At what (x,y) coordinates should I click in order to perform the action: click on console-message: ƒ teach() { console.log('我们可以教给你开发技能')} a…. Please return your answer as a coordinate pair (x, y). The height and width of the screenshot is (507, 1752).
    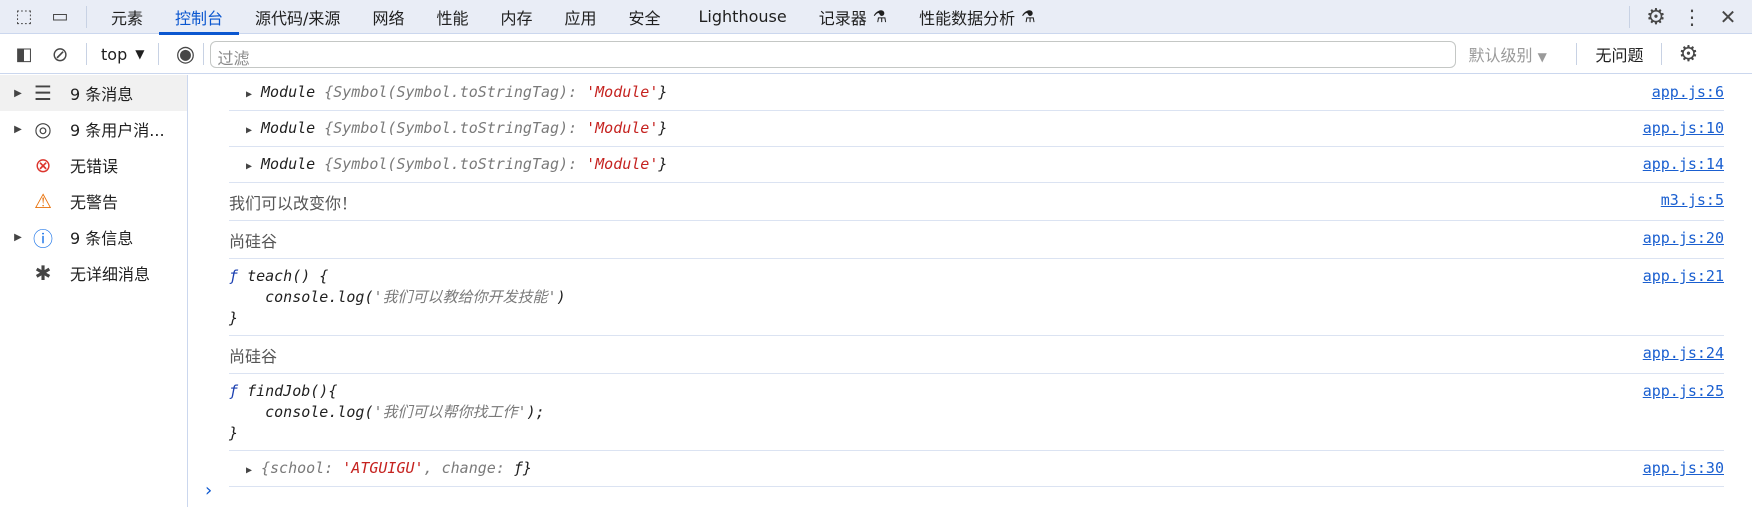
    Looking at the image, I should click on (976, 297).